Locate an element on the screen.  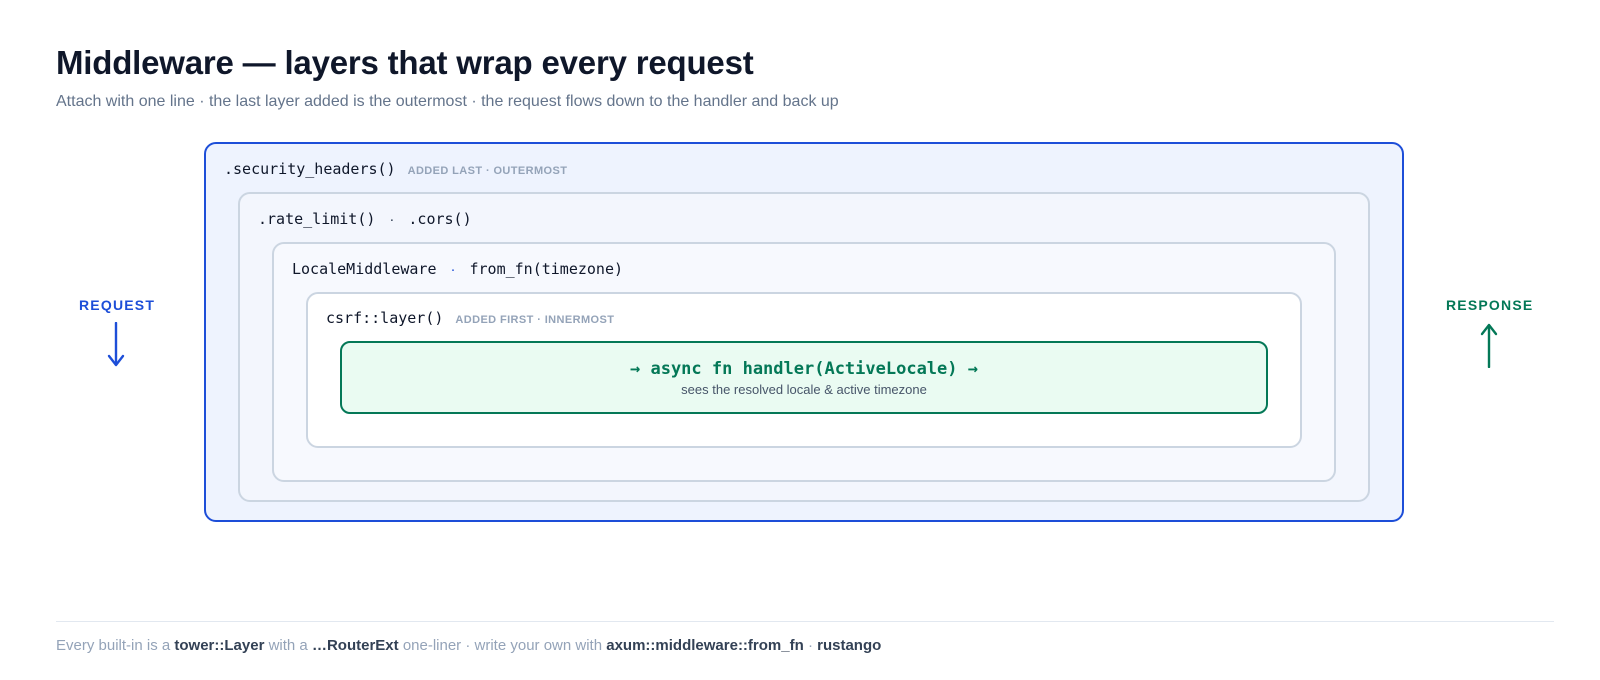
footer-emphasis: rustango is located at coordinates (849, 645).